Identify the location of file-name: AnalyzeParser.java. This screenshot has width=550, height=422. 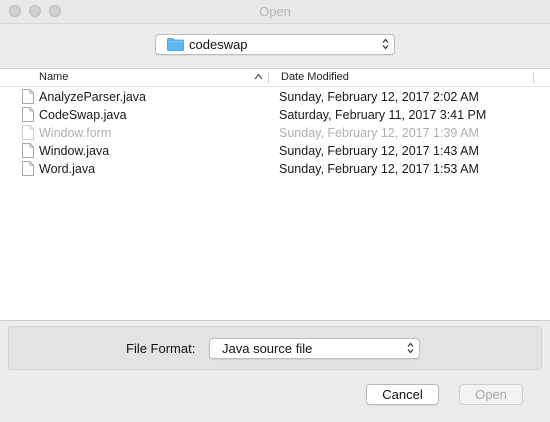
(93, 97).